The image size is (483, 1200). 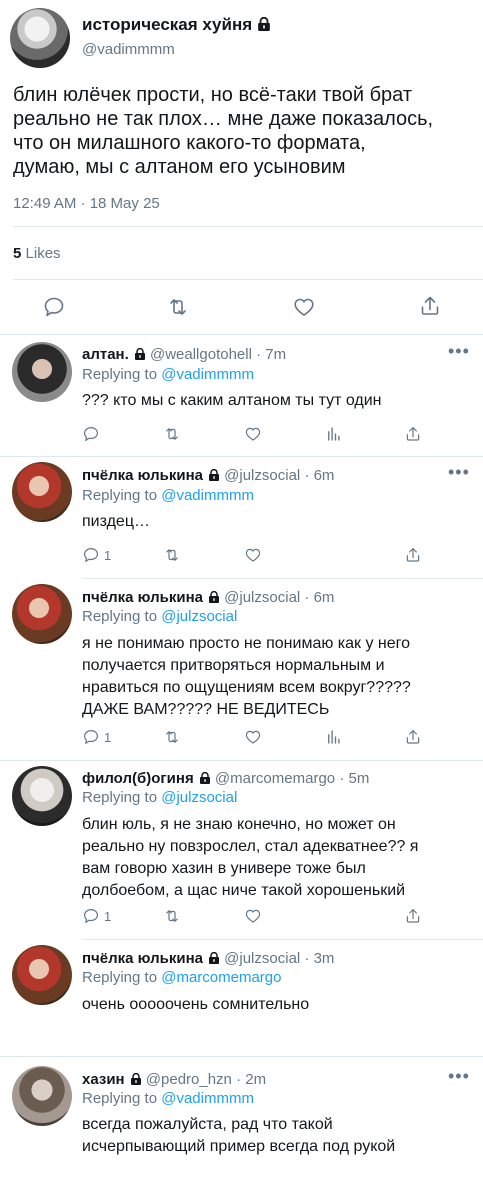 I want to click on author-name-row: историческая хуйня, so click(x=176, y=25).